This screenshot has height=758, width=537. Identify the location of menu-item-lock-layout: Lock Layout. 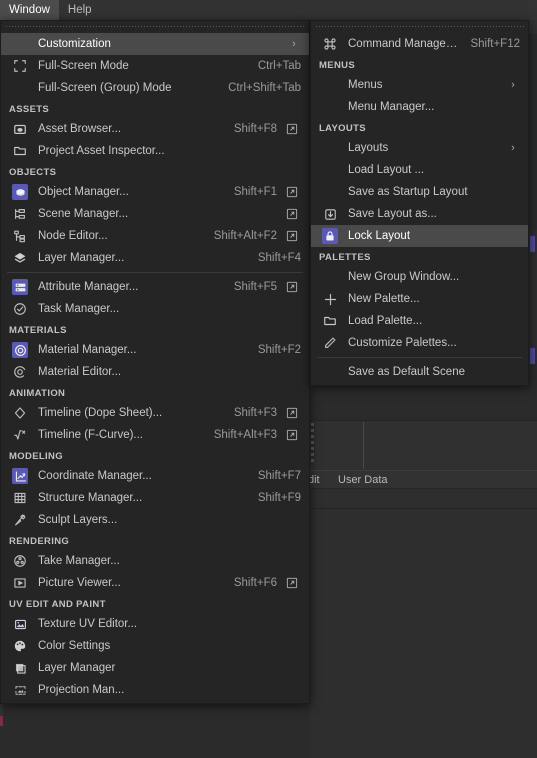
(419, 236).